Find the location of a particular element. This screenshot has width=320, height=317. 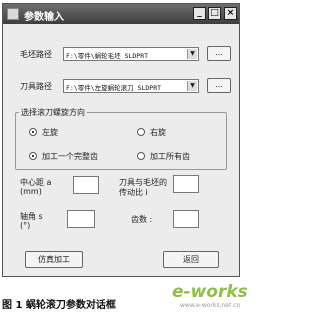

figure-caption: 图 1 蜗轮滚刀参数对话框 is located at coordinates (59, 305).